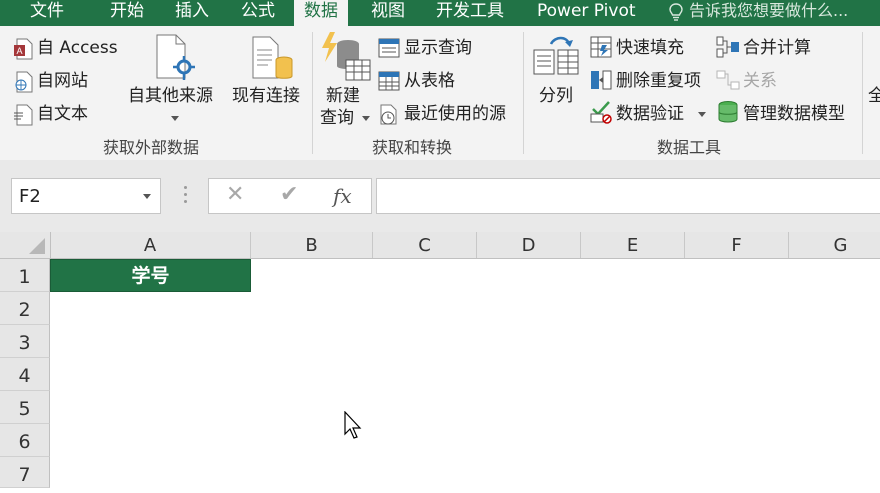 This screenshot has height=493, width=880. What do you see at coordinates (429, 81) in the screenshot?
I see `from-table-label: 从表格` at bounding box center [429, 81].